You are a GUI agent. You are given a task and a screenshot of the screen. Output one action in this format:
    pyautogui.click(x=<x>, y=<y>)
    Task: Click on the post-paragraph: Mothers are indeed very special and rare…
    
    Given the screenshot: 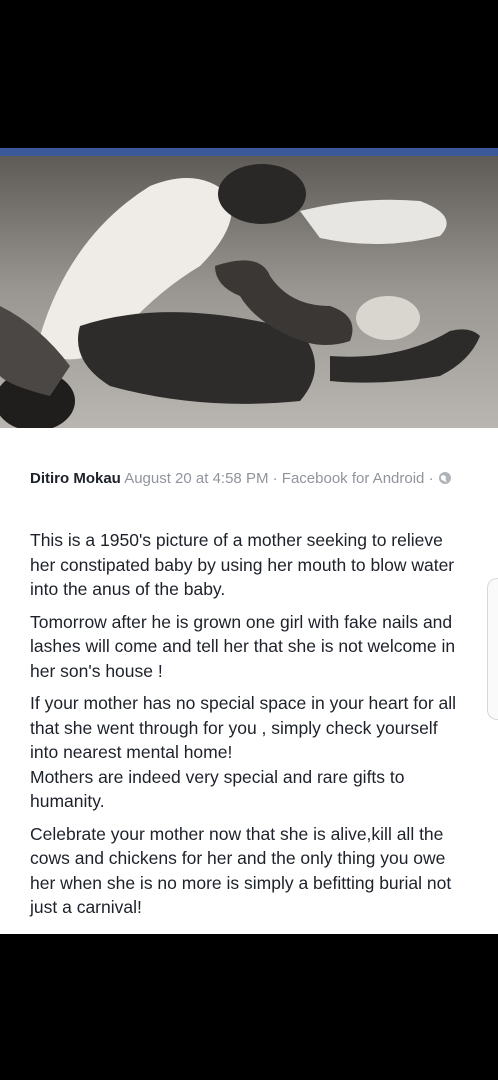 What is the action you would take?
    pyautogui.click(x=217, y=789)
    